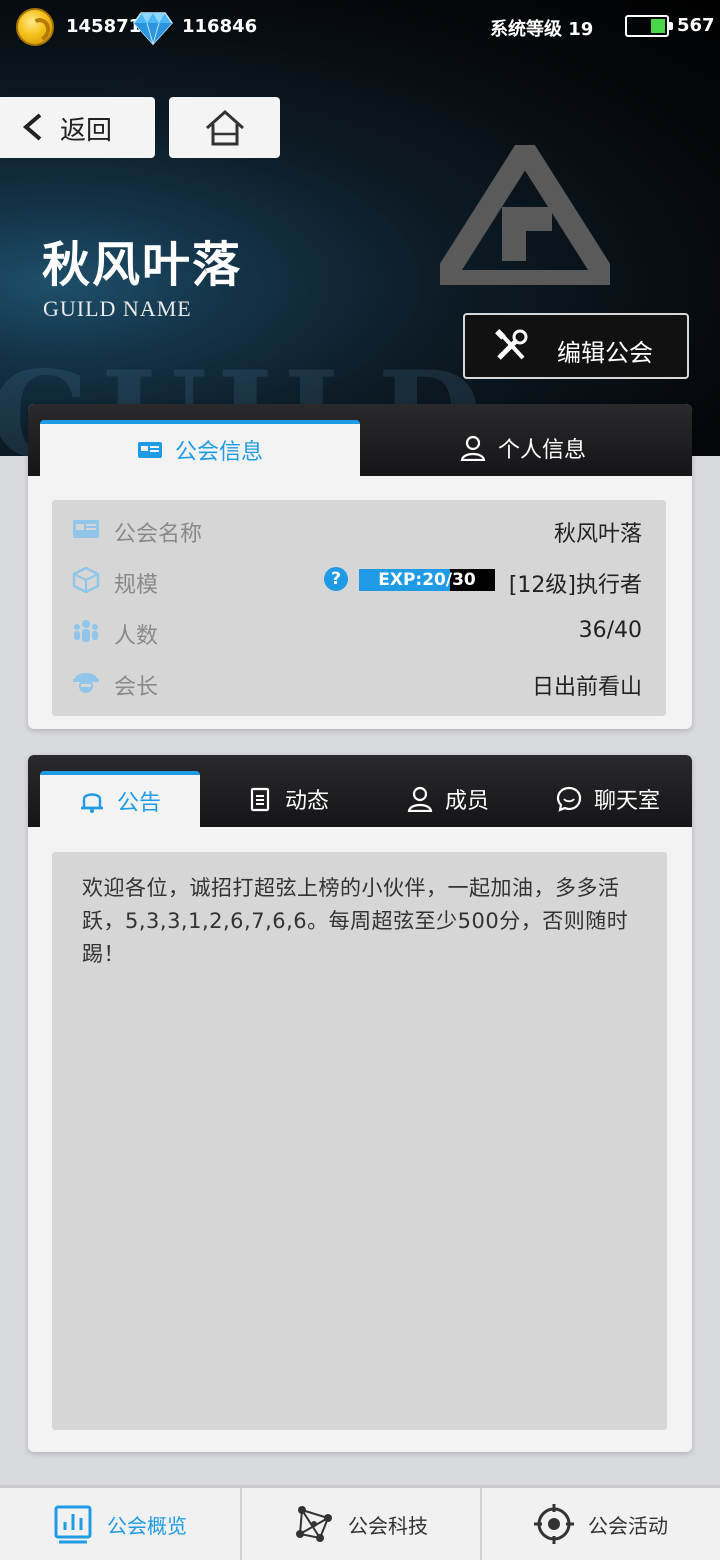 The image size is (720, 1560). I want to click on edit-guild-label: 编辑公会, so click(605, 353).